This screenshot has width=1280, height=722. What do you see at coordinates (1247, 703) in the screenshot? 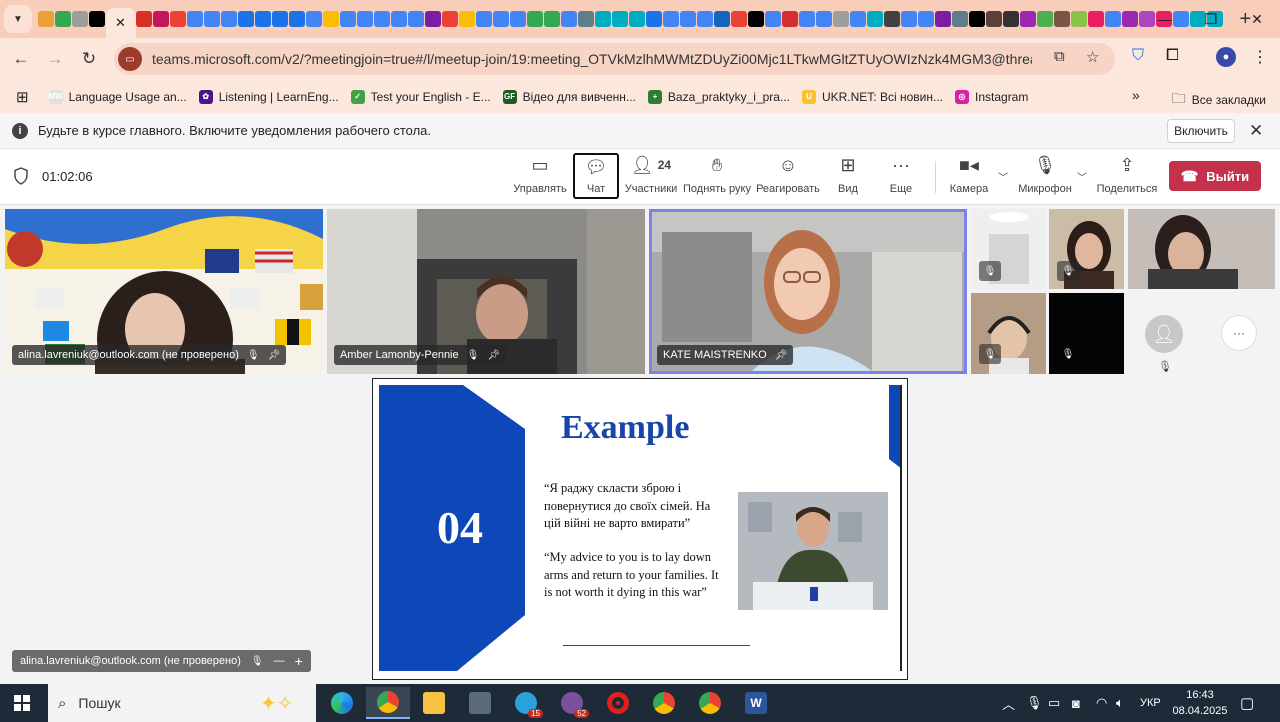
I see `notifications-icon: ▢` at bounding box center [1247, 703].